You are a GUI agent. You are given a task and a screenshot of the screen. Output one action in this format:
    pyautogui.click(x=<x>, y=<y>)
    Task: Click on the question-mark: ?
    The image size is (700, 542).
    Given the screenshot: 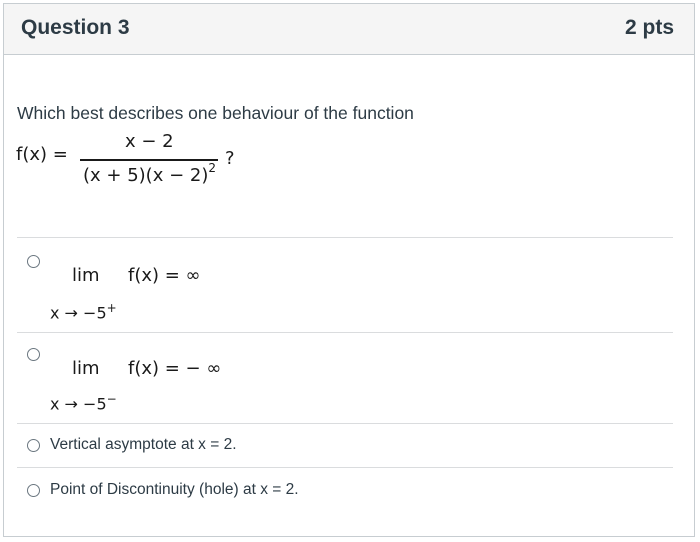 What is the action you would take?
    pyautogui.click(x=230, y=158)
    